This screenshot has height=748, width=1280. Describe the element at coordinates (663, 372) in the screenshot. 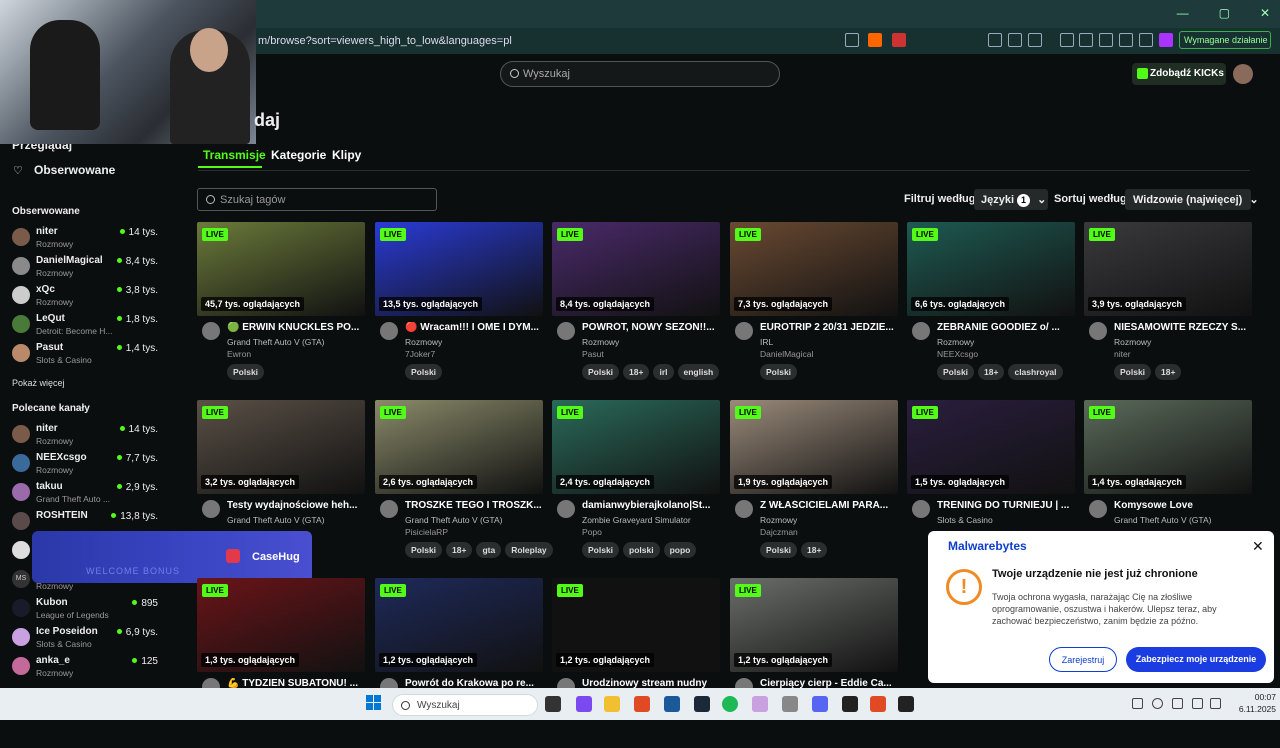

I see `stream-tag: irl` at that location.